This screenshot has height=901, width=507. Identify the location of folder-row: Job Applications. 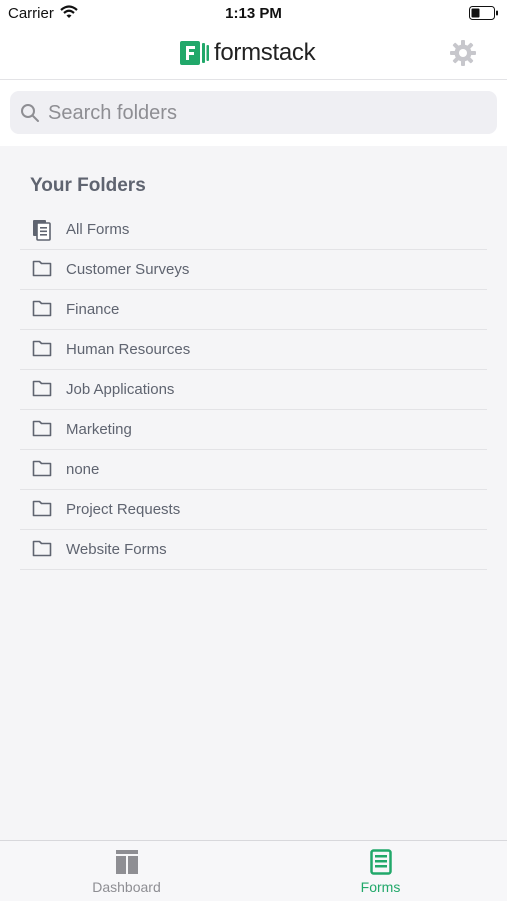
(253, 390).